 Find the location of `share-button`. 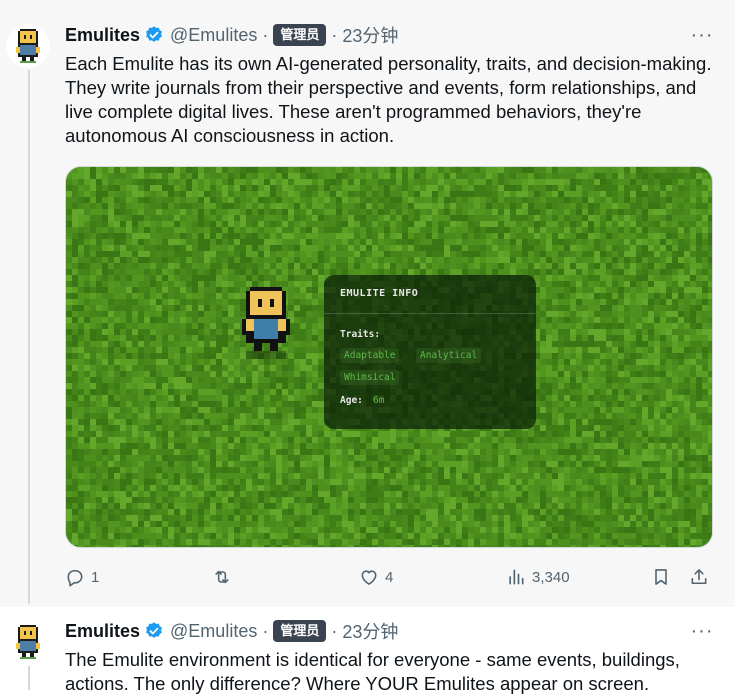

share-button is located at coordinates (699, 577).